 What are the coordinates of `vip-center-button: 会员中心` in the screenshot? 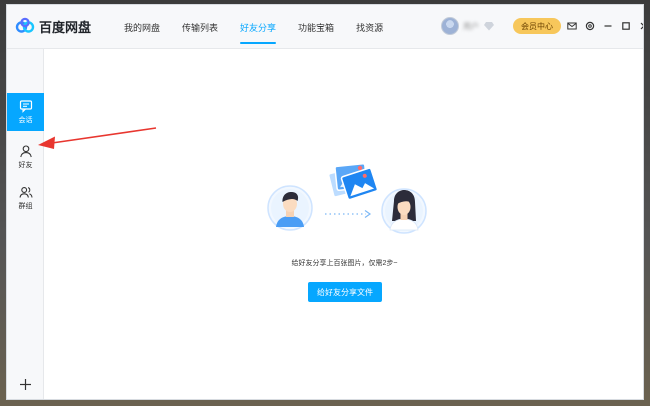 It's located at (537, 26).